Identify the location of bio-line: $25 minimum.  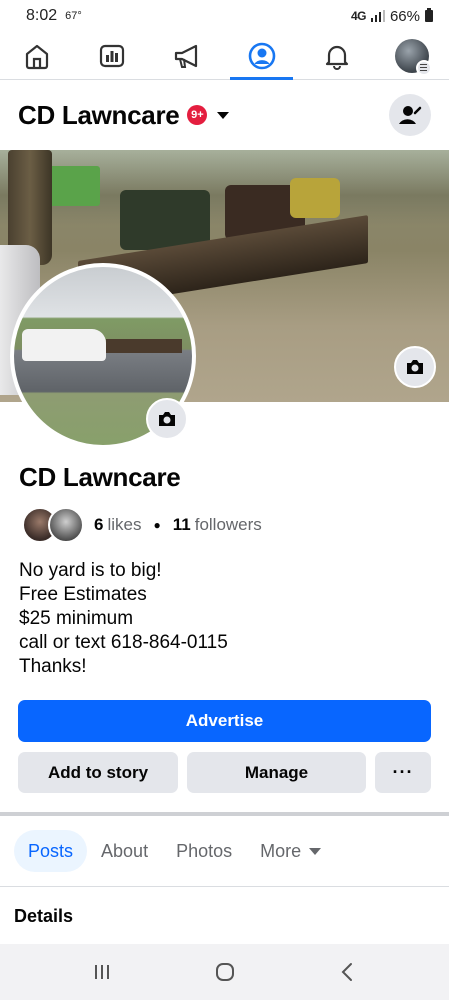
(76, 618).